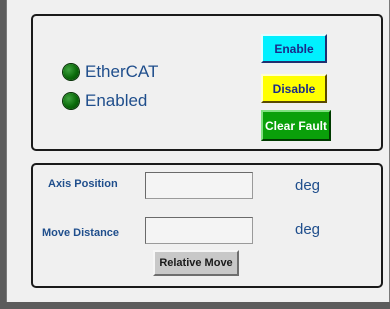  Describe the element at coordinates (116, 100) in the screenshot. I see `enabled-label: Enabled` at that location.